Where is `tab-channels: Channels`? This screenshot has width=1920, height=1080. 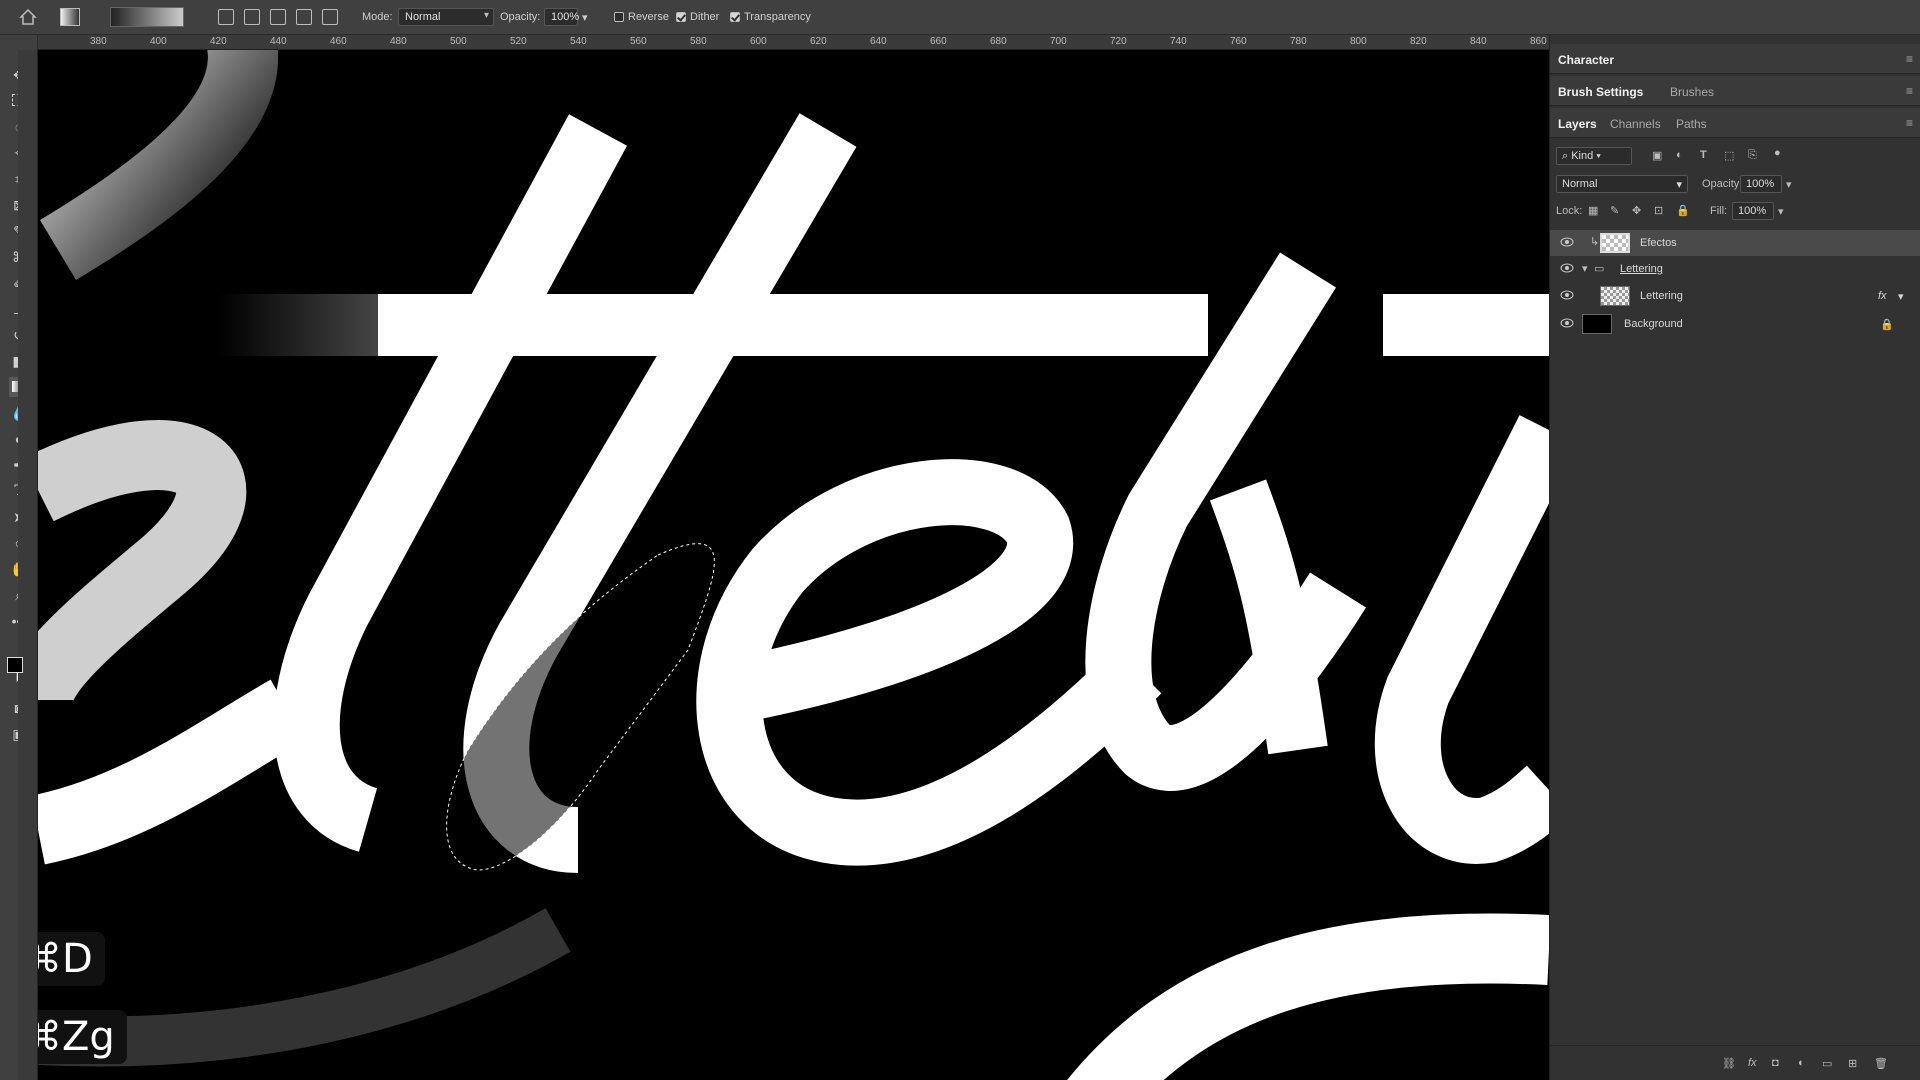 tab-channels: Channels is located at coordinates (1635, 124).